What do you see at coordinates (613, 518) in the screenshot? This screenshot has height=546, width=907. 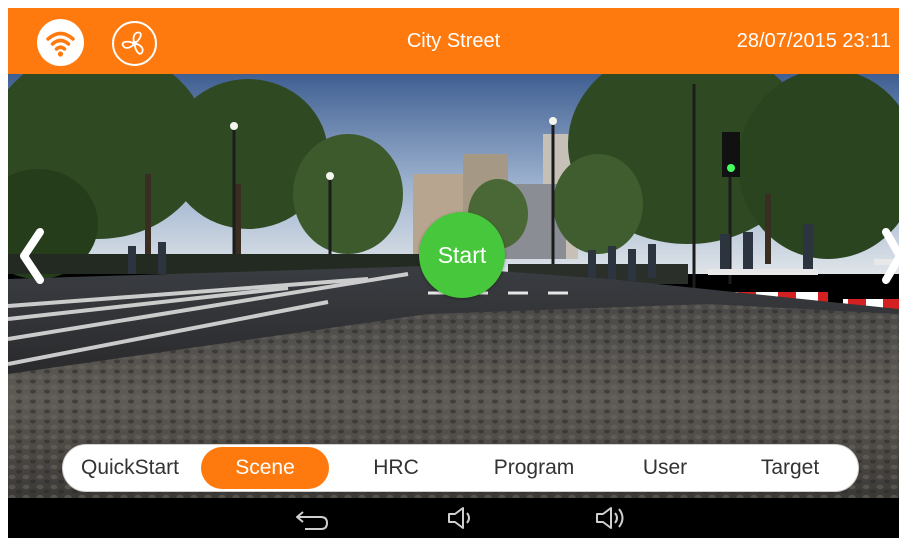 I see `volume-up-icon` at bounding box center [613, 518].